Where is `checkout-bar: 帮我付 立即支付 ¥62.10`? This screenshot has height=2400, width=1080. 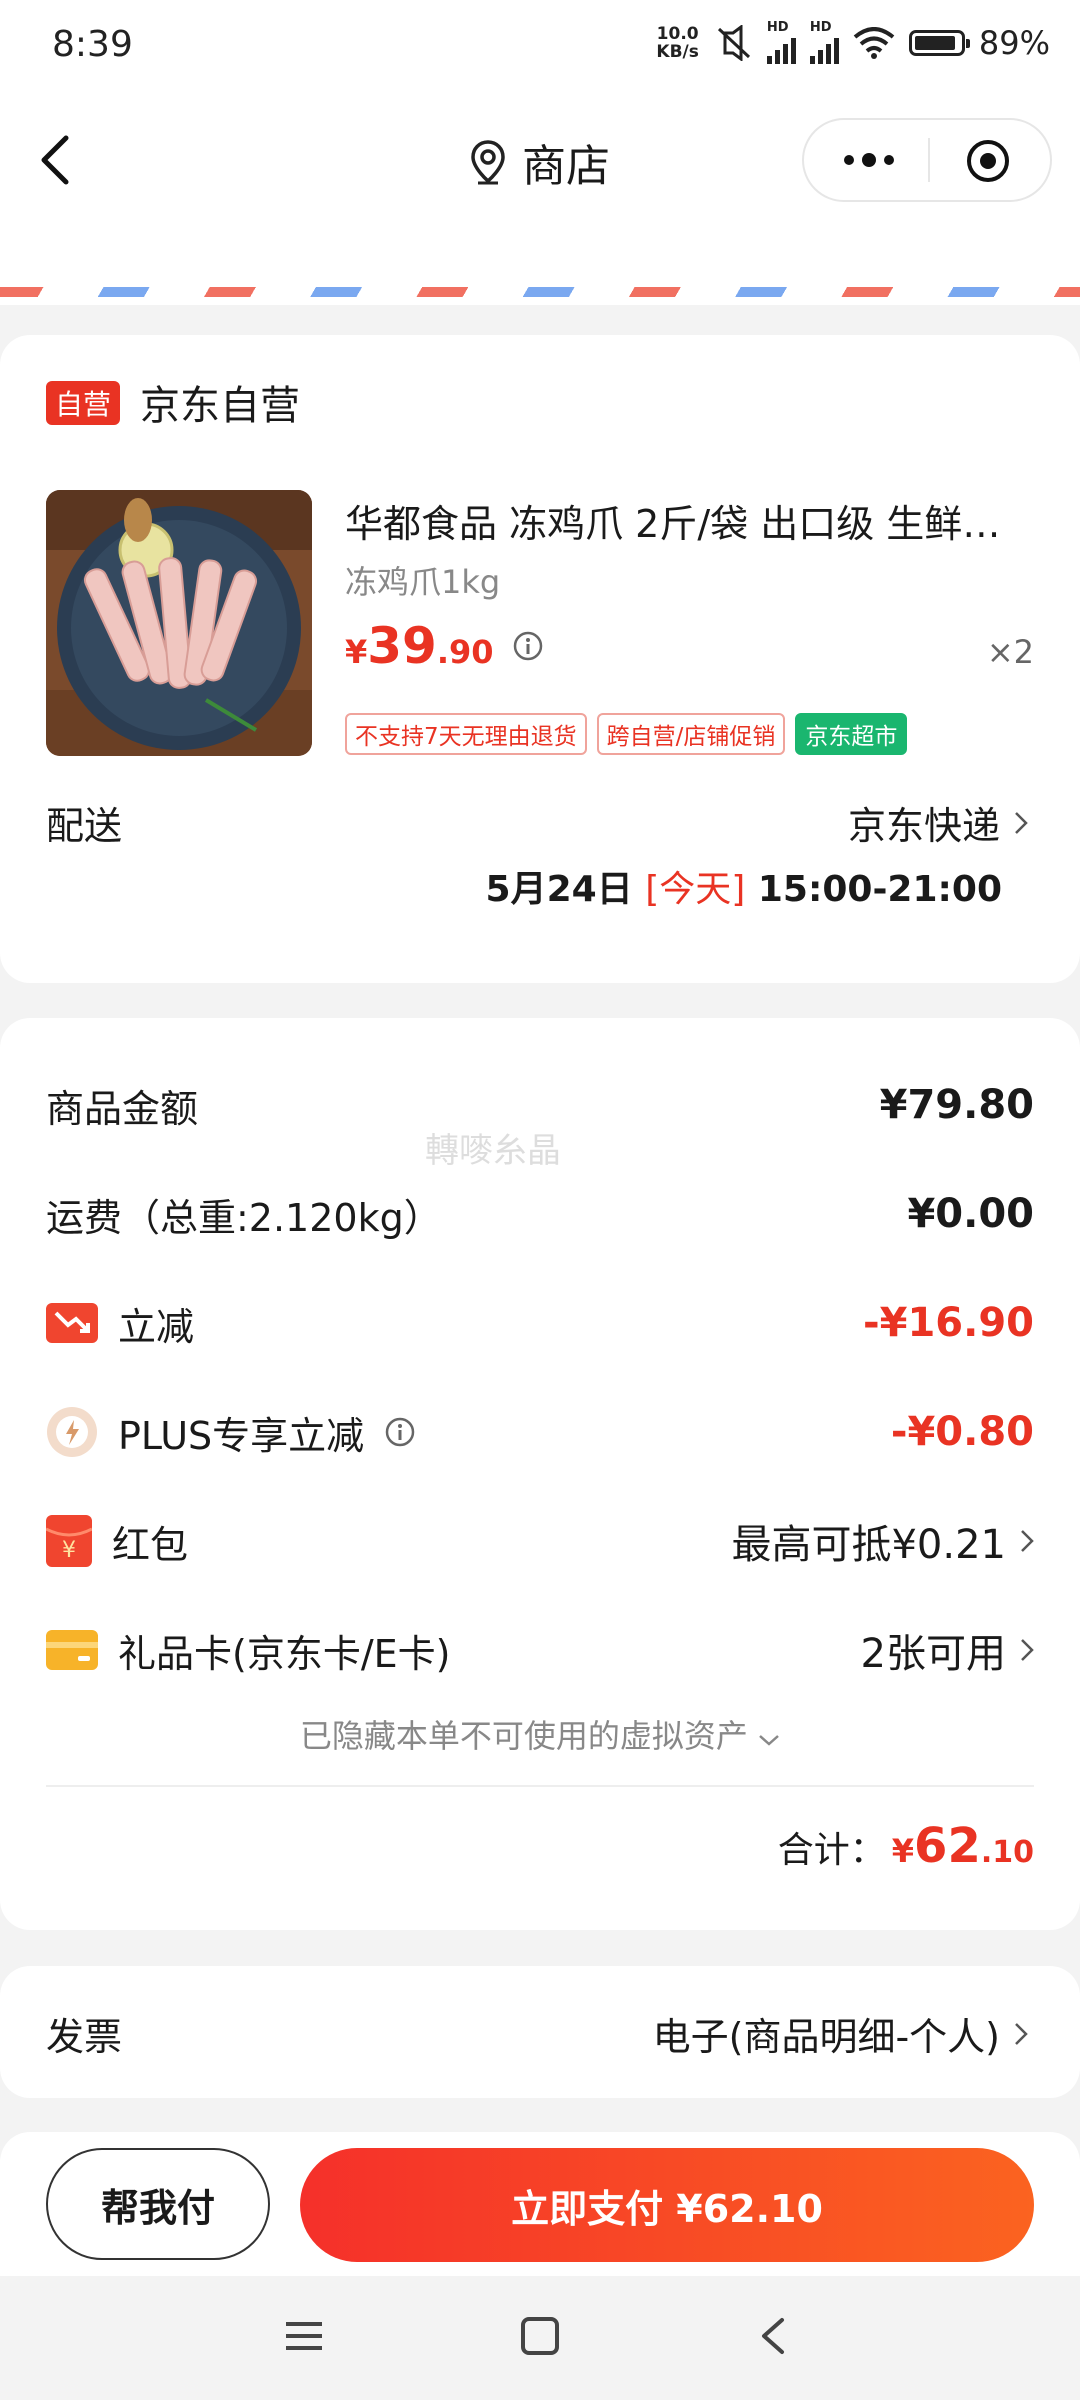
checkout-bar: 帮我付 立即支付 ¥62.10 is located at coordinates (540, 2204).